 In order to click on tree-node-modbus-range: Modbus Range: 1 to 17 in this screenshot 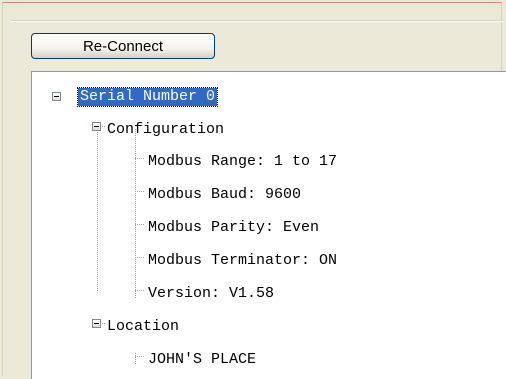, I will do `click(242, 162)`.